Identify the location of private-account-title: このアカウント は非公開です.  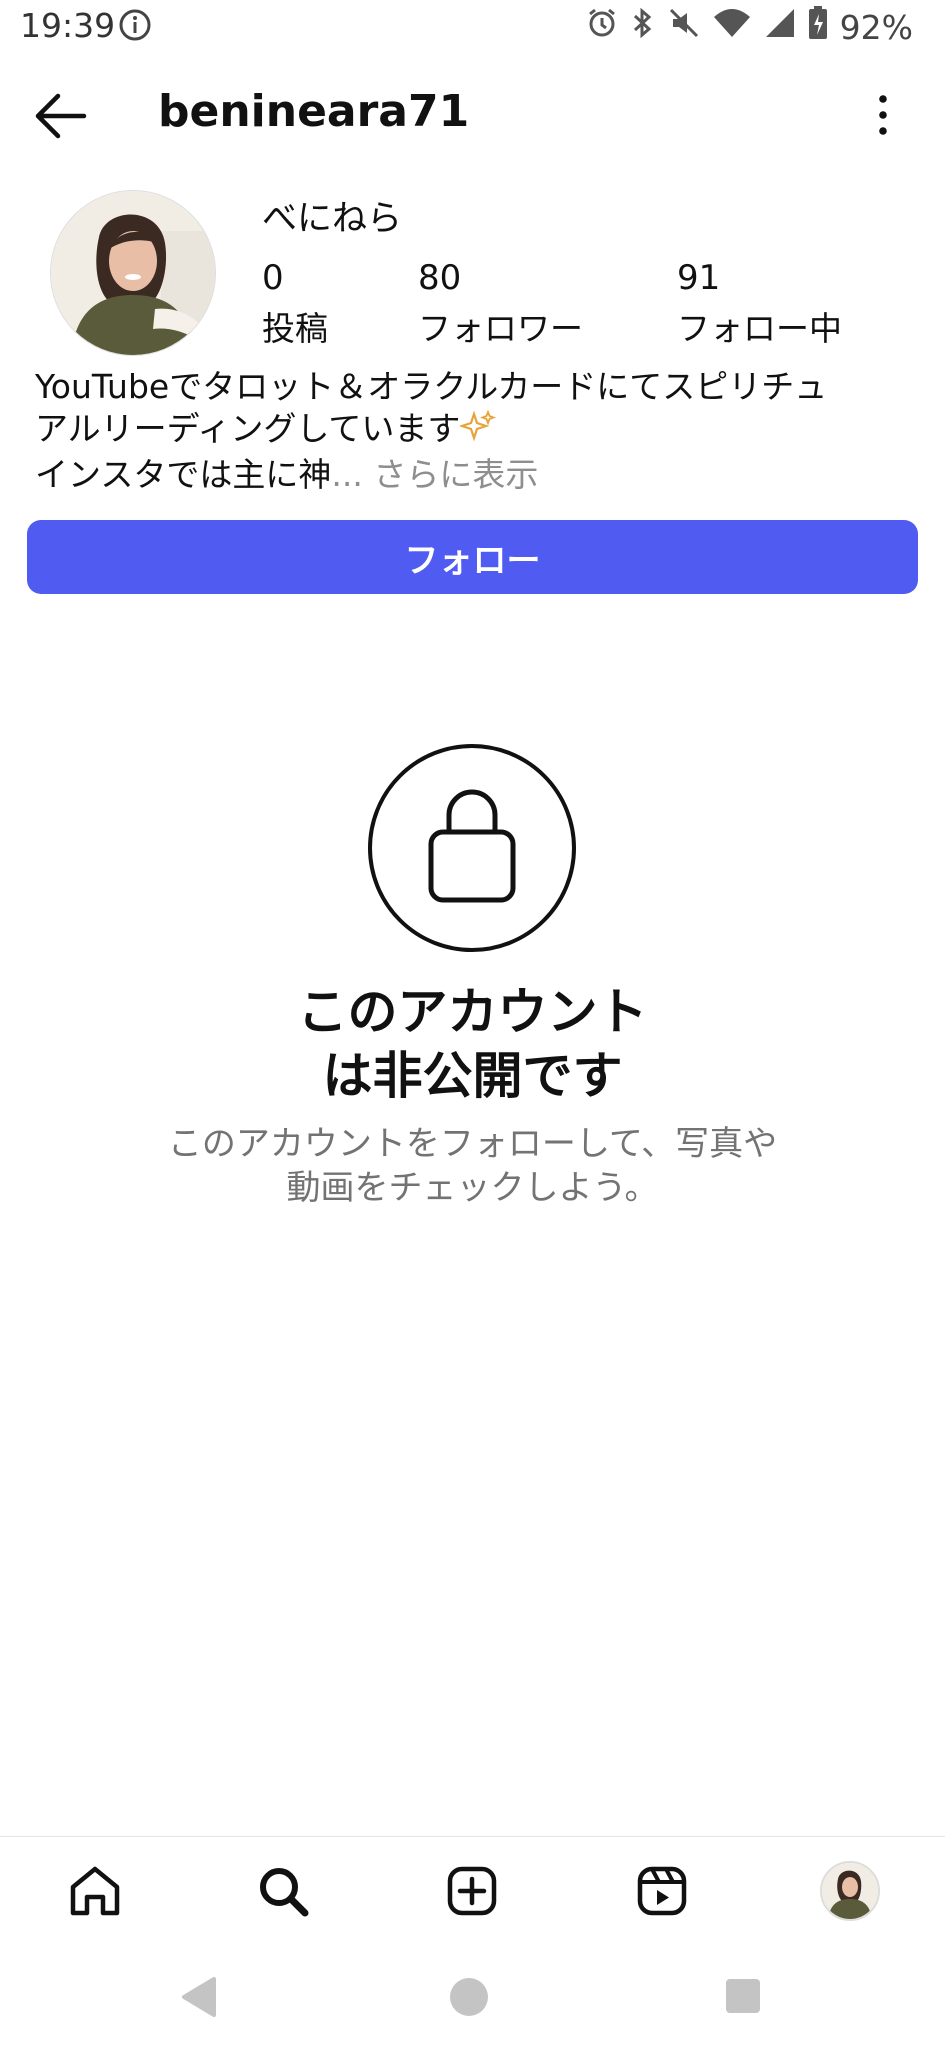
(472, 1044).